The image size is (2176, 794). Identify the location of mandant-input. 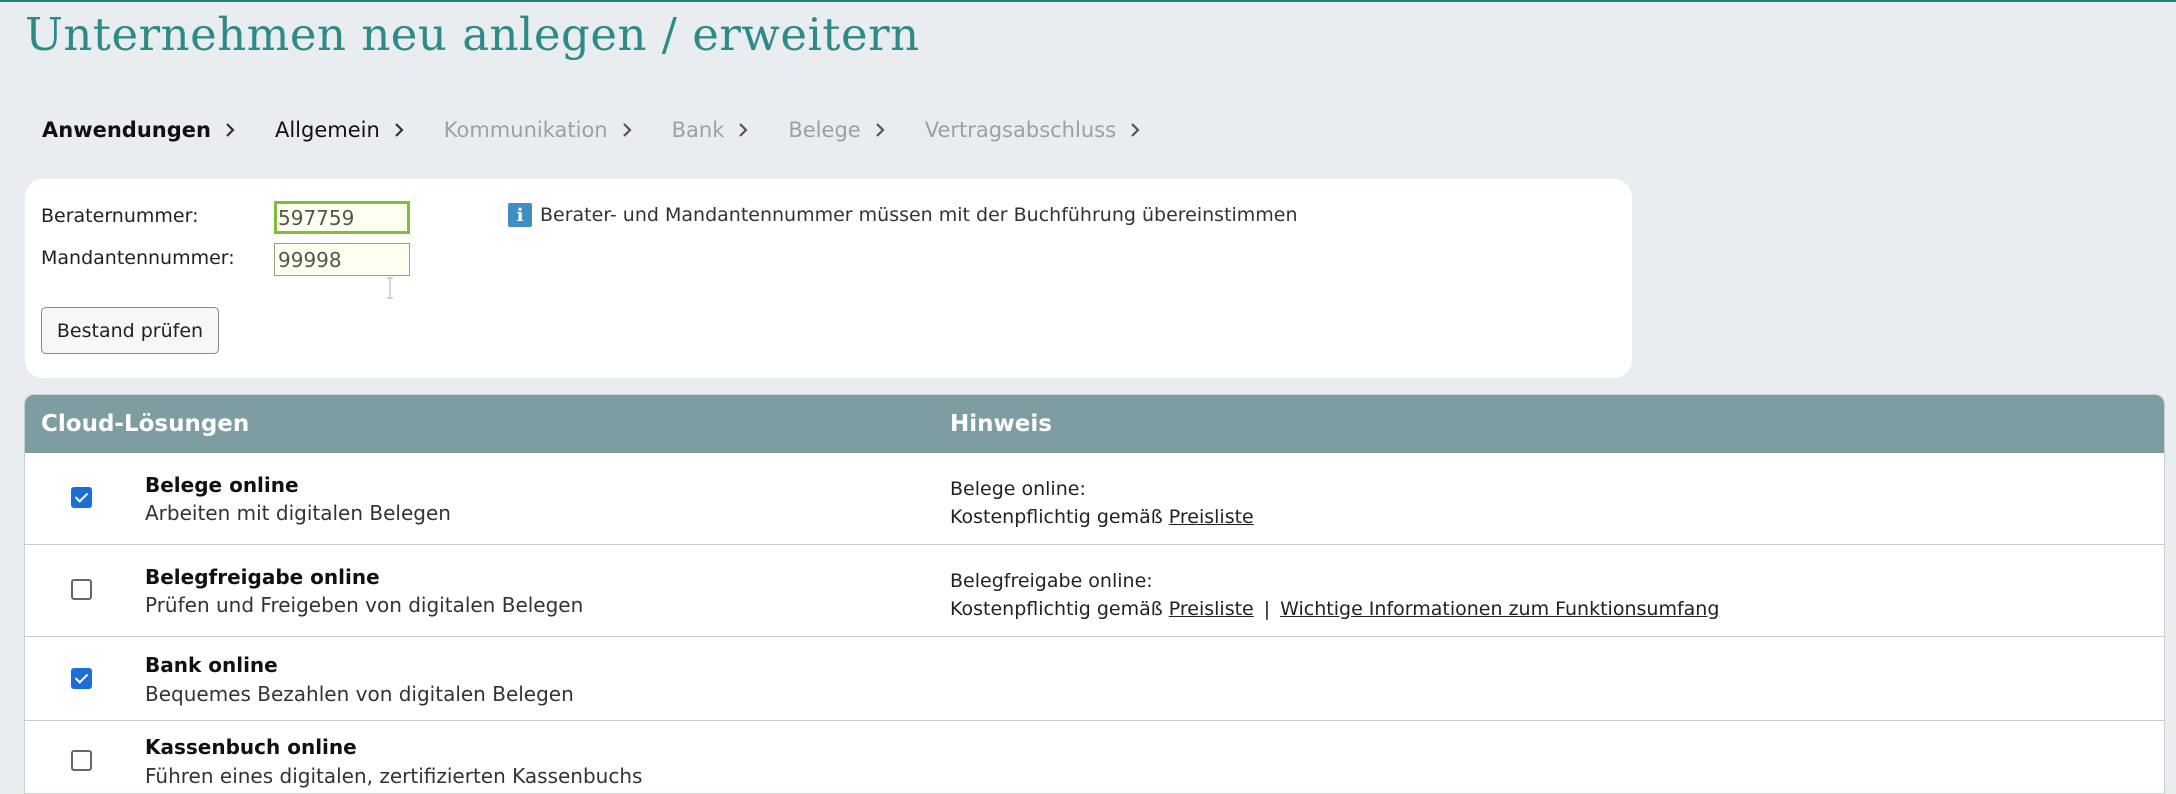
(342, 259).